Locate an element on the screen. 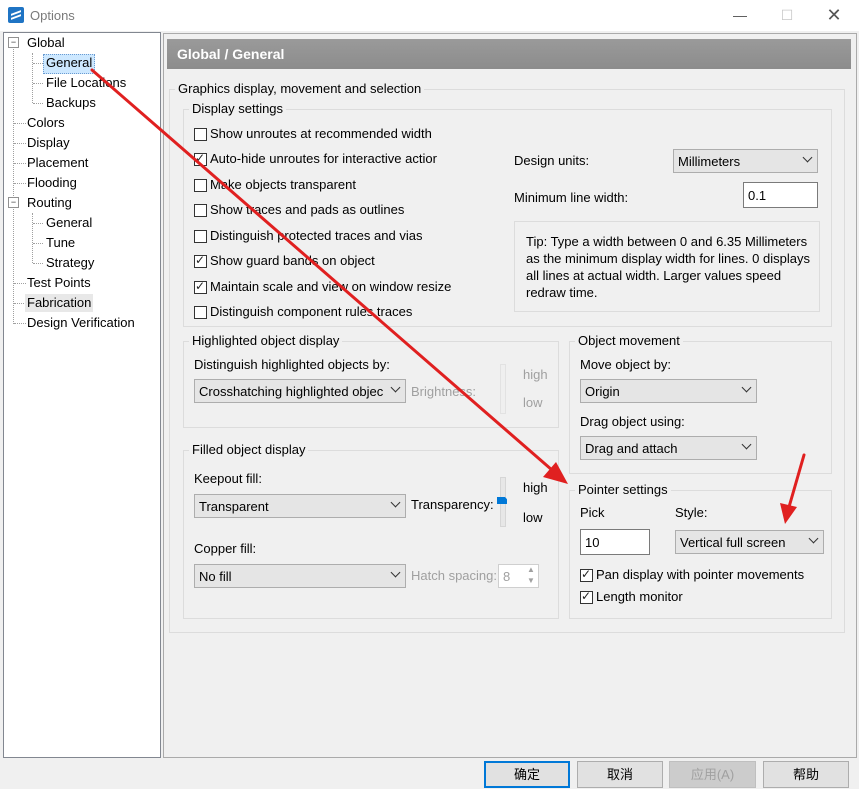 The image size is (859, 789). move-object-select: Origin is located at coordinates (668, 391).